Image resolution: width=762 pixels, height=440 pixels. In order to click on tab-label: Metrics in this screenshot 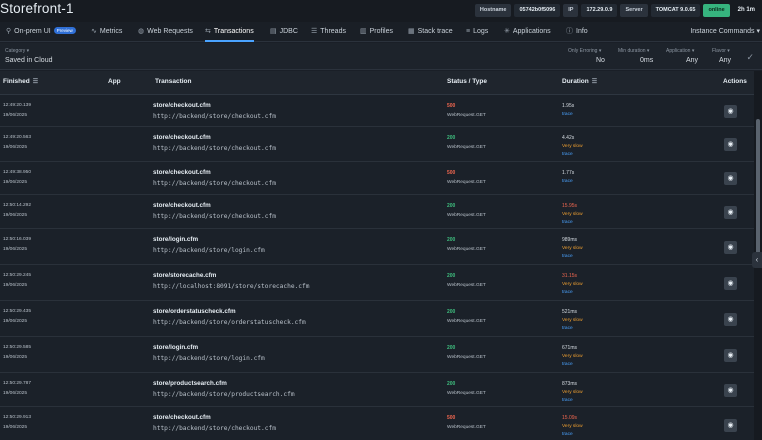, I will do `click(111, 31)`.